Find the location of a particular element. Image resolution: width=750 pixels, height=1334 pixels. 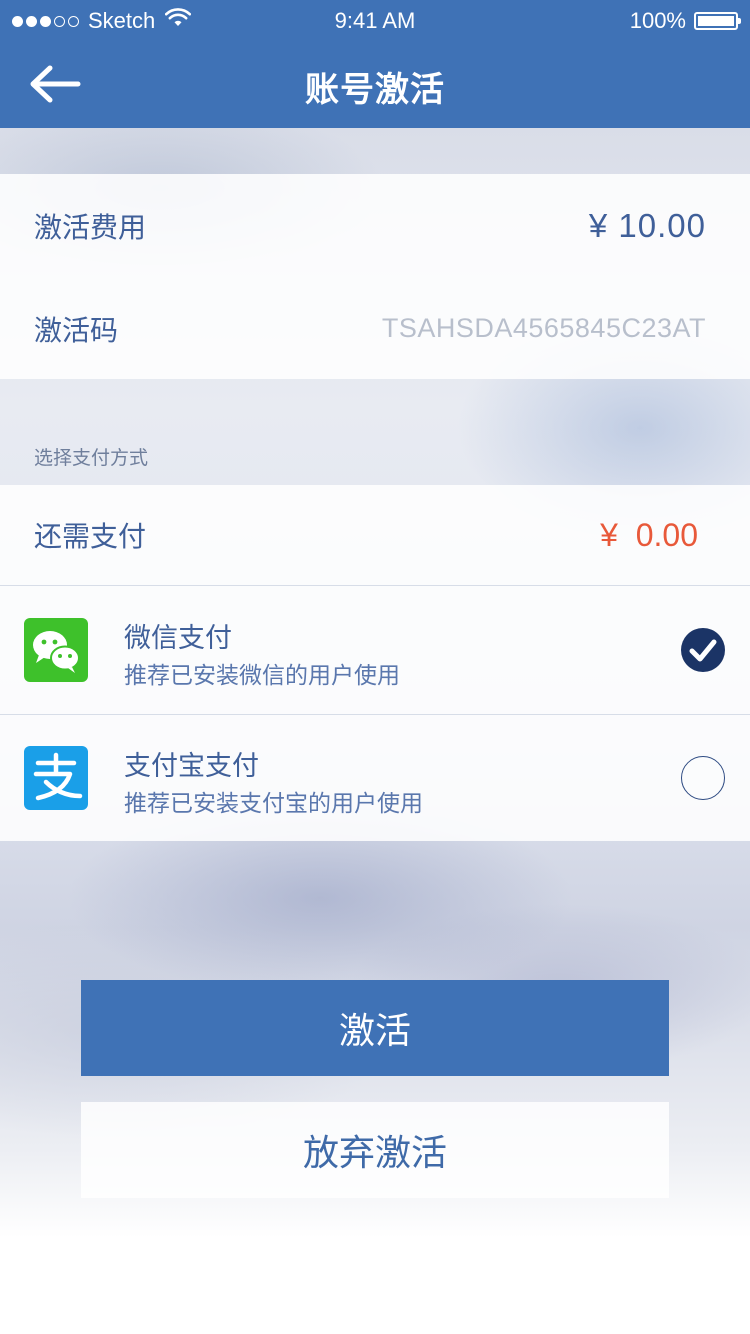

alipay-radio-unchecked is located at coordinates (703, 778).